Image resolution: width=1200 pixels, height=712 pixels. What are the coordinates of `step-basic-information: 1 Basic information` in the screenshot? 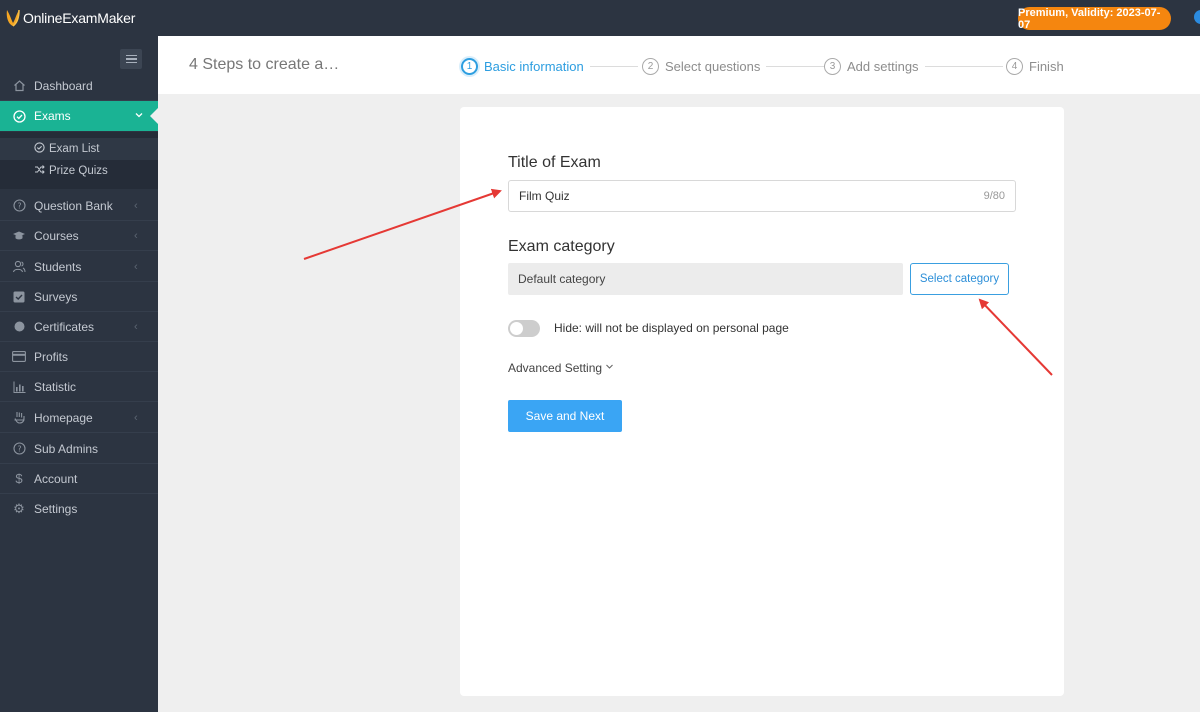 It's located at (522, 66).